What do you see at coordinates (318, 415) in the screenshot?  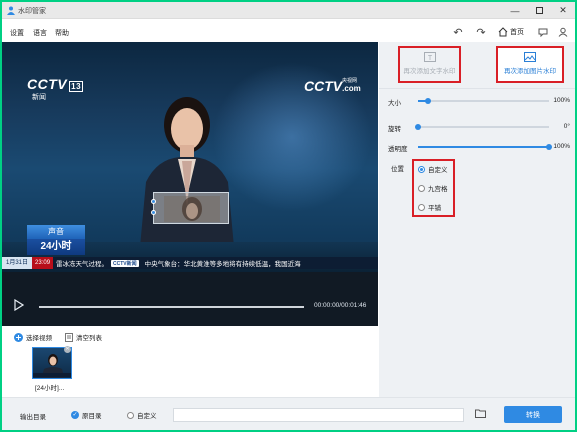 I see `output-path-input` at bounding box center [318, 415].